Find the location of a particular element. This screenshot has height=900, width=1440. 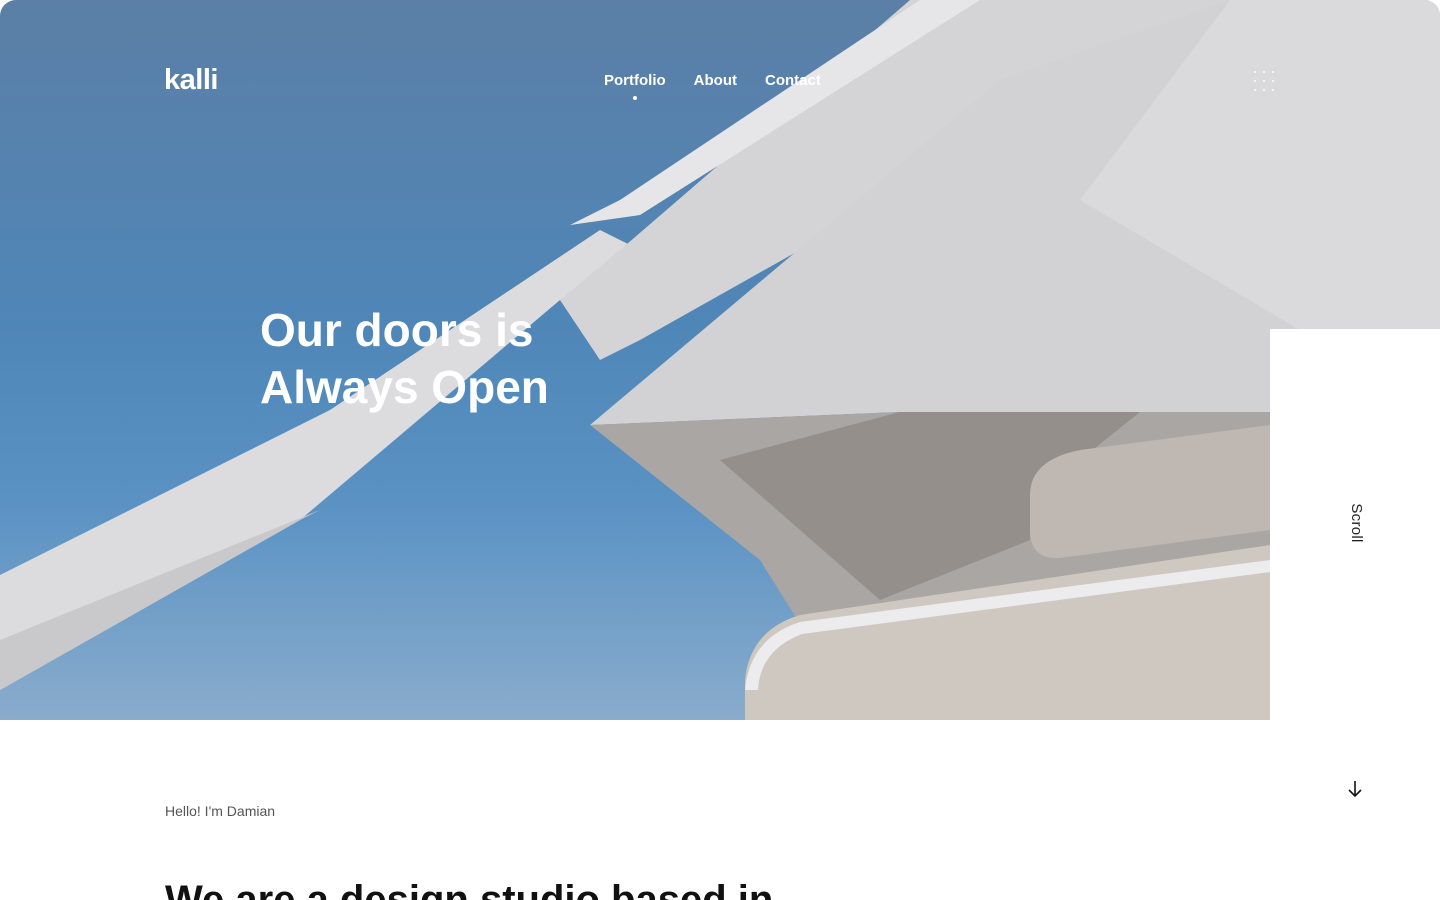

intro-heading-text: We are a design studio based in is located at coordinates (515, 890).